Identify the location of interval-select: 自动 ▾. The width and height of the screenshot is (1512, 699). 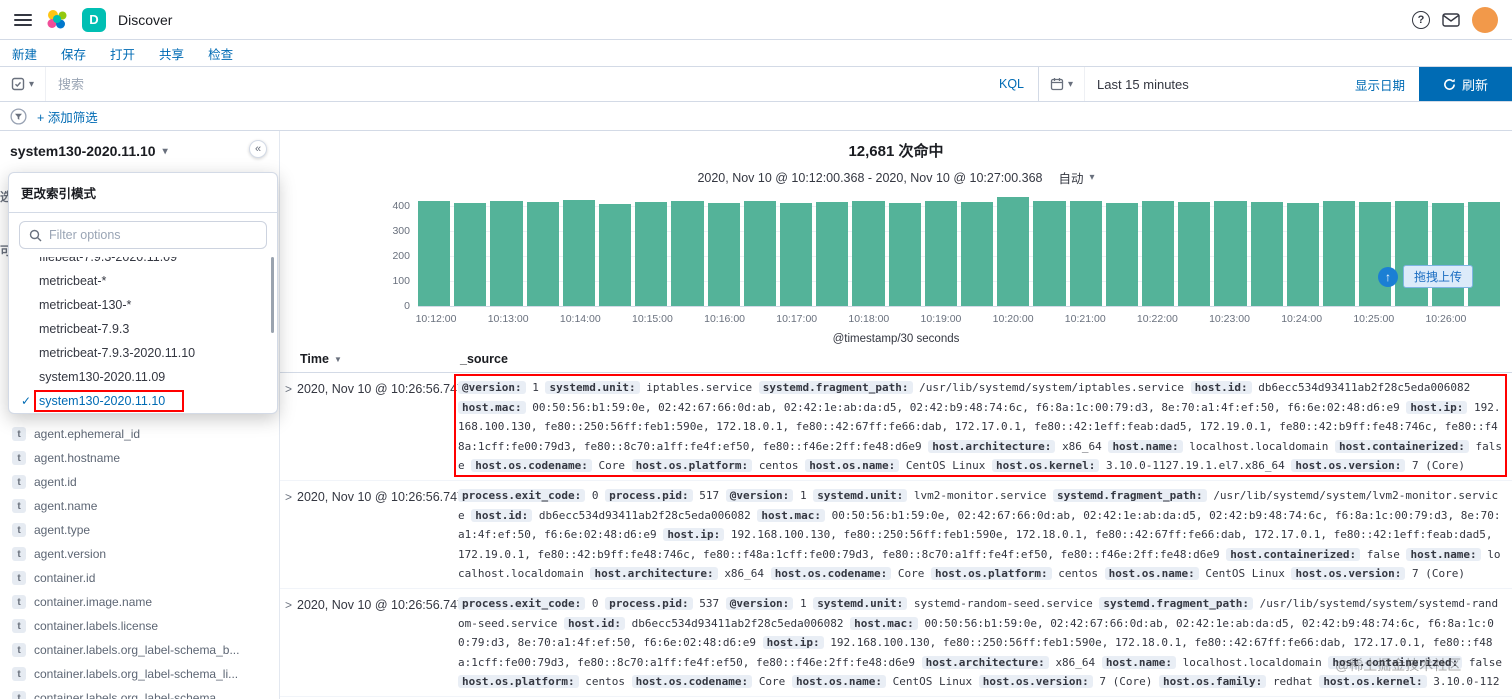
(1077, 177).